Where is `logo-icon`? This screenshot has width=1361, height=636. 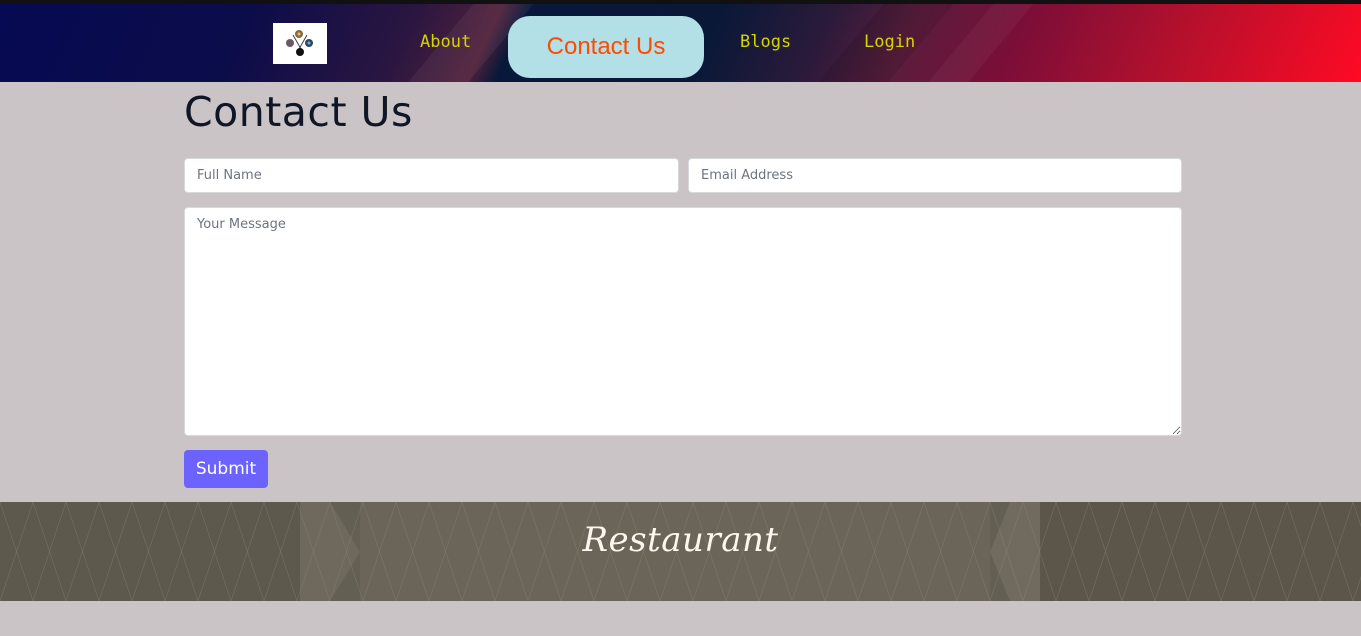
logo-icon is located at coordinates (299, 43).